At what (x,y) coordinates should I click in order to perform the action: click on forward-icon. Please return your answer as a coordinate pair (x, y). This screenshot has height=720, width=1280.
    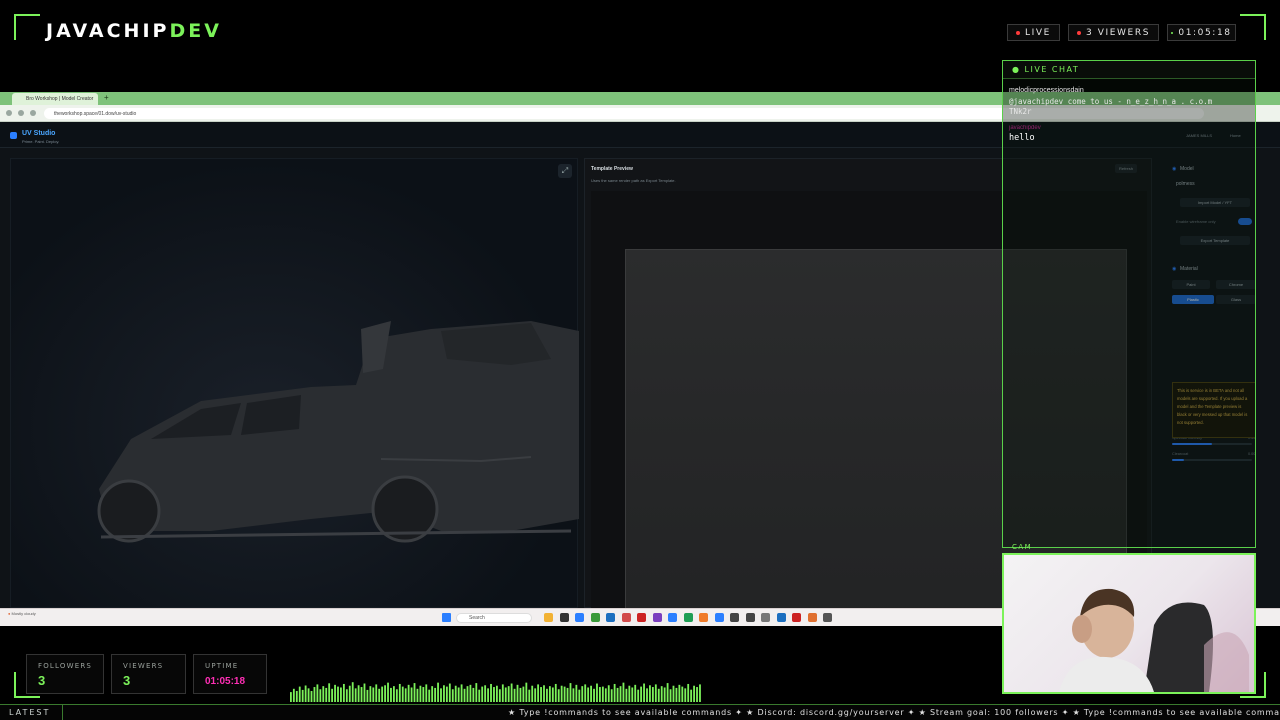
    Looking at the image, I should click on (21, 113).